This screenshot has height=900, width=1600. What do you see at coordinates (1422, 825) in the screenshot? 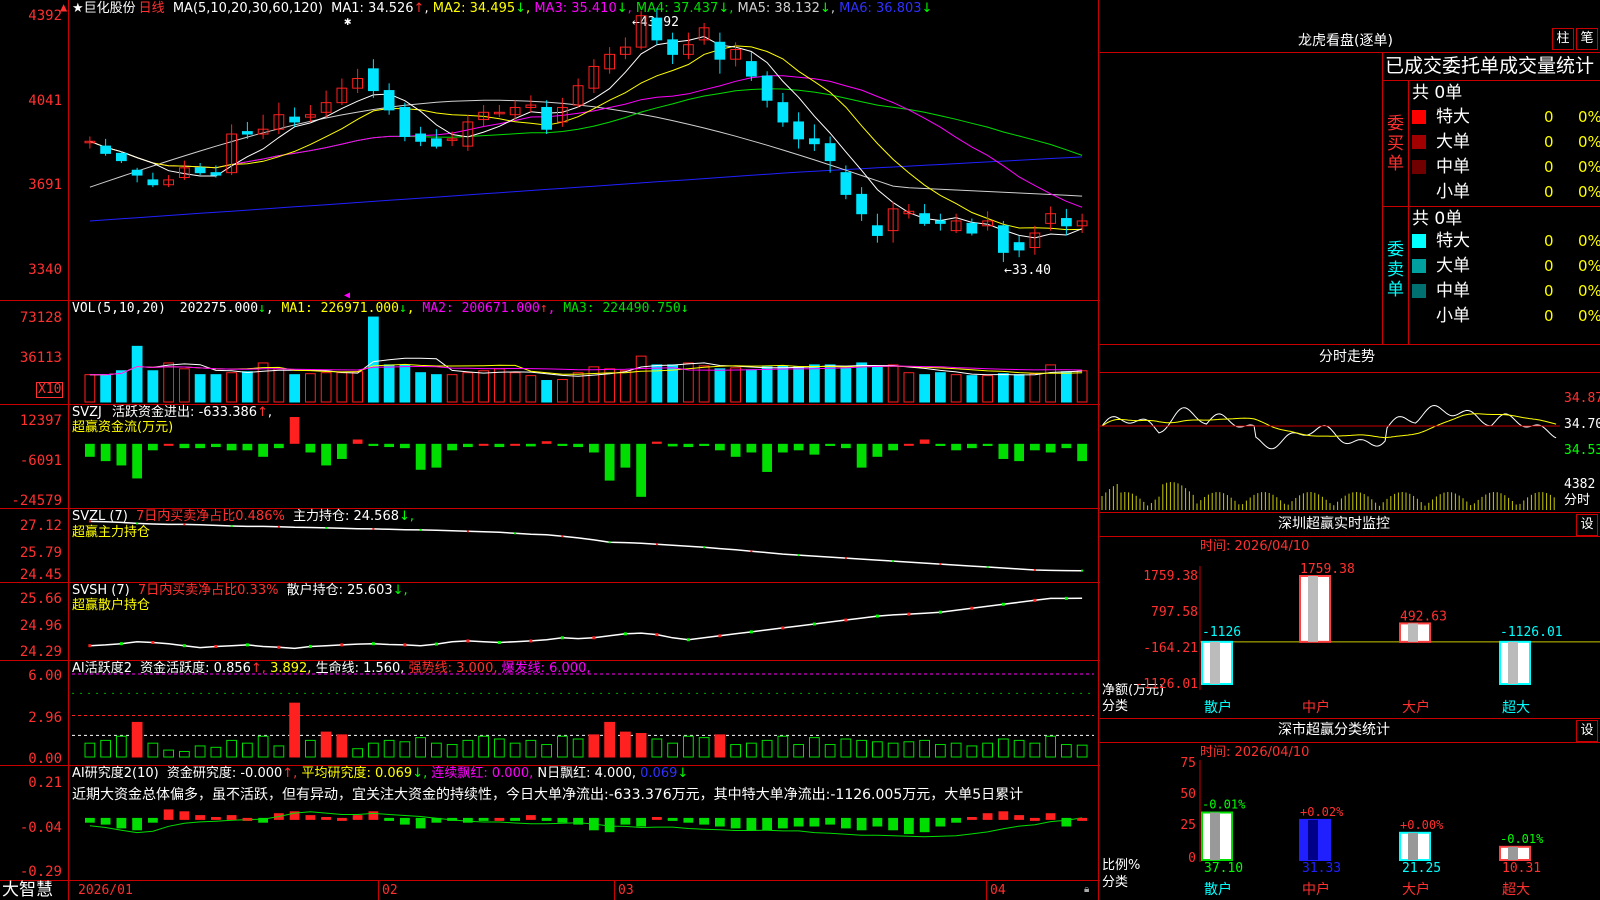
I see `sz-class-change-label: +0.00%` at bounding box center [1422, 825].